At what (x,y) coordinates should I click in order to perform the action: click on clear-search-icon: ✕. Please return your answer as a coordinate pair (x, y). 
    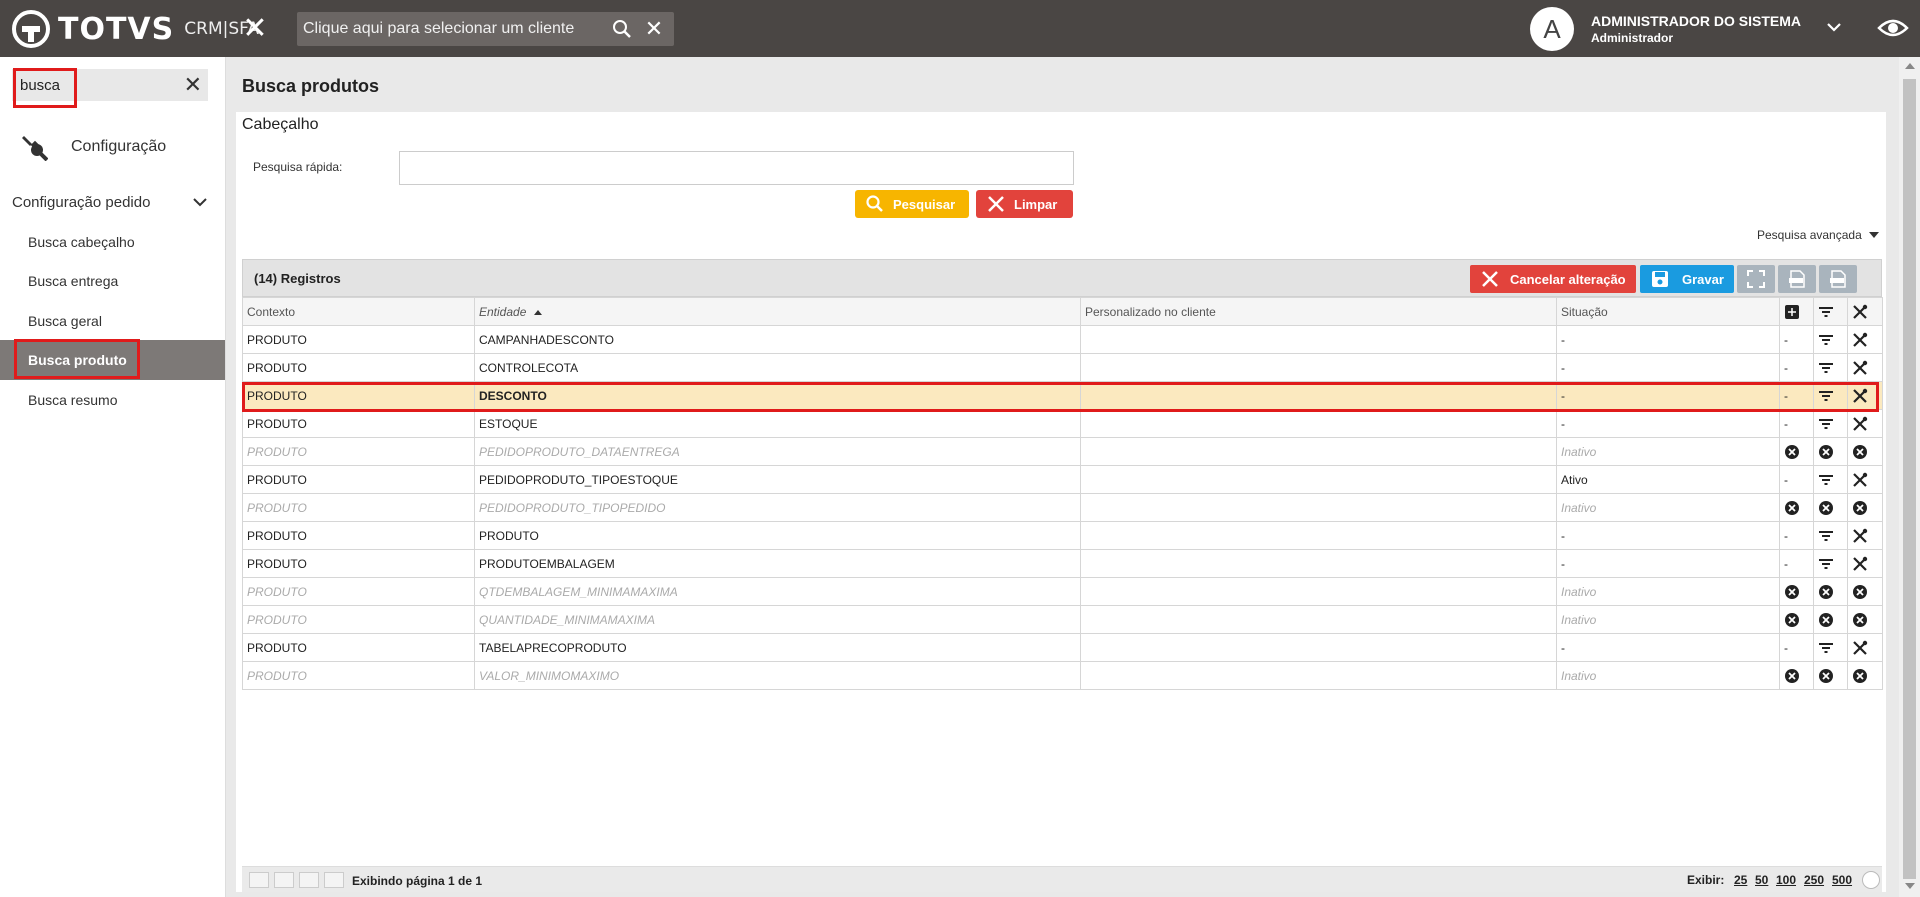
    Looking at the image, I should click on (193, 85).